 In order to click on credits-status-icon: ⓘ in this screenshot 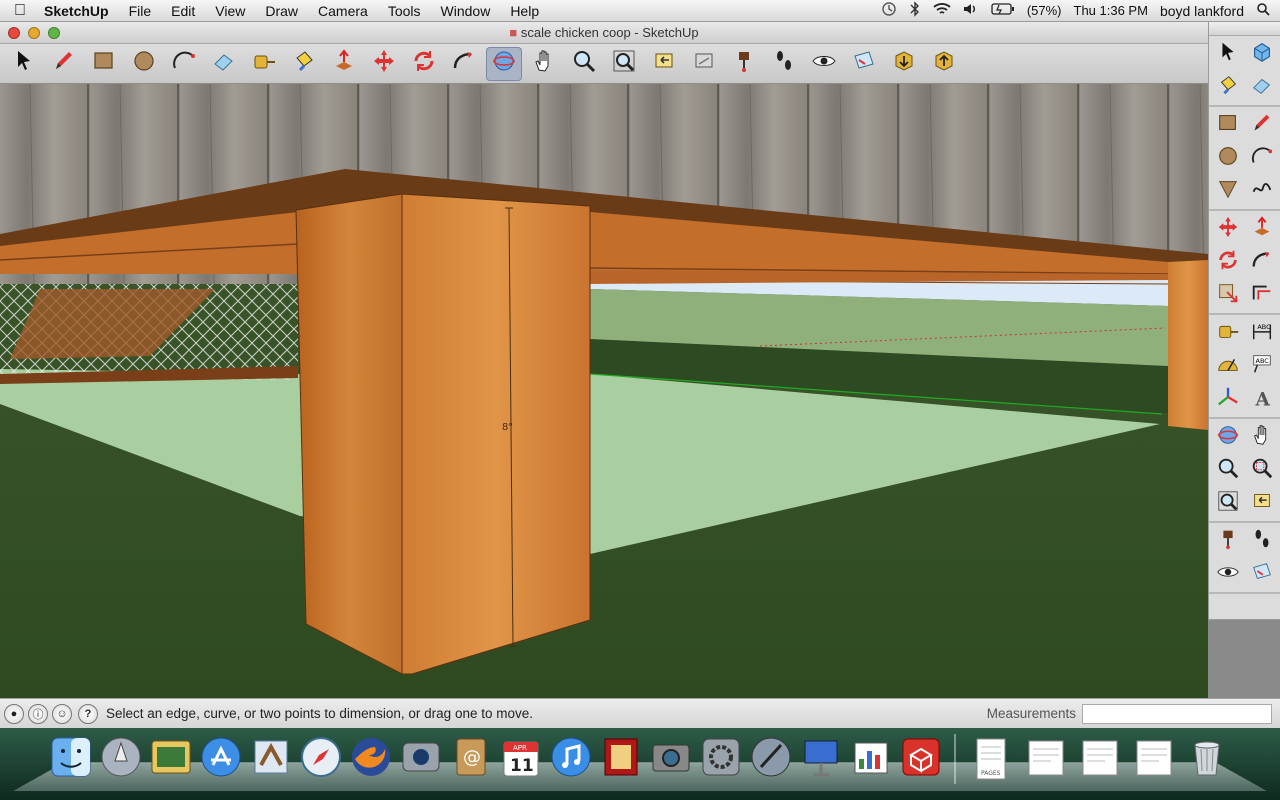, I will do `click(38, 713)`.